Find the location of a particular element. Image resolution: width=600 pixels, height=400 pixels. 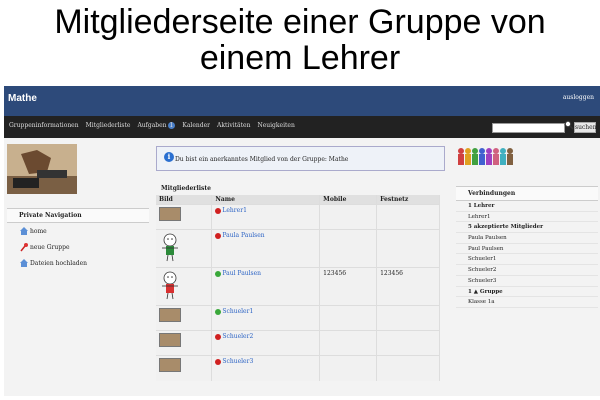

column-header-mobile: Mobile is located at coordinates (348, 200).